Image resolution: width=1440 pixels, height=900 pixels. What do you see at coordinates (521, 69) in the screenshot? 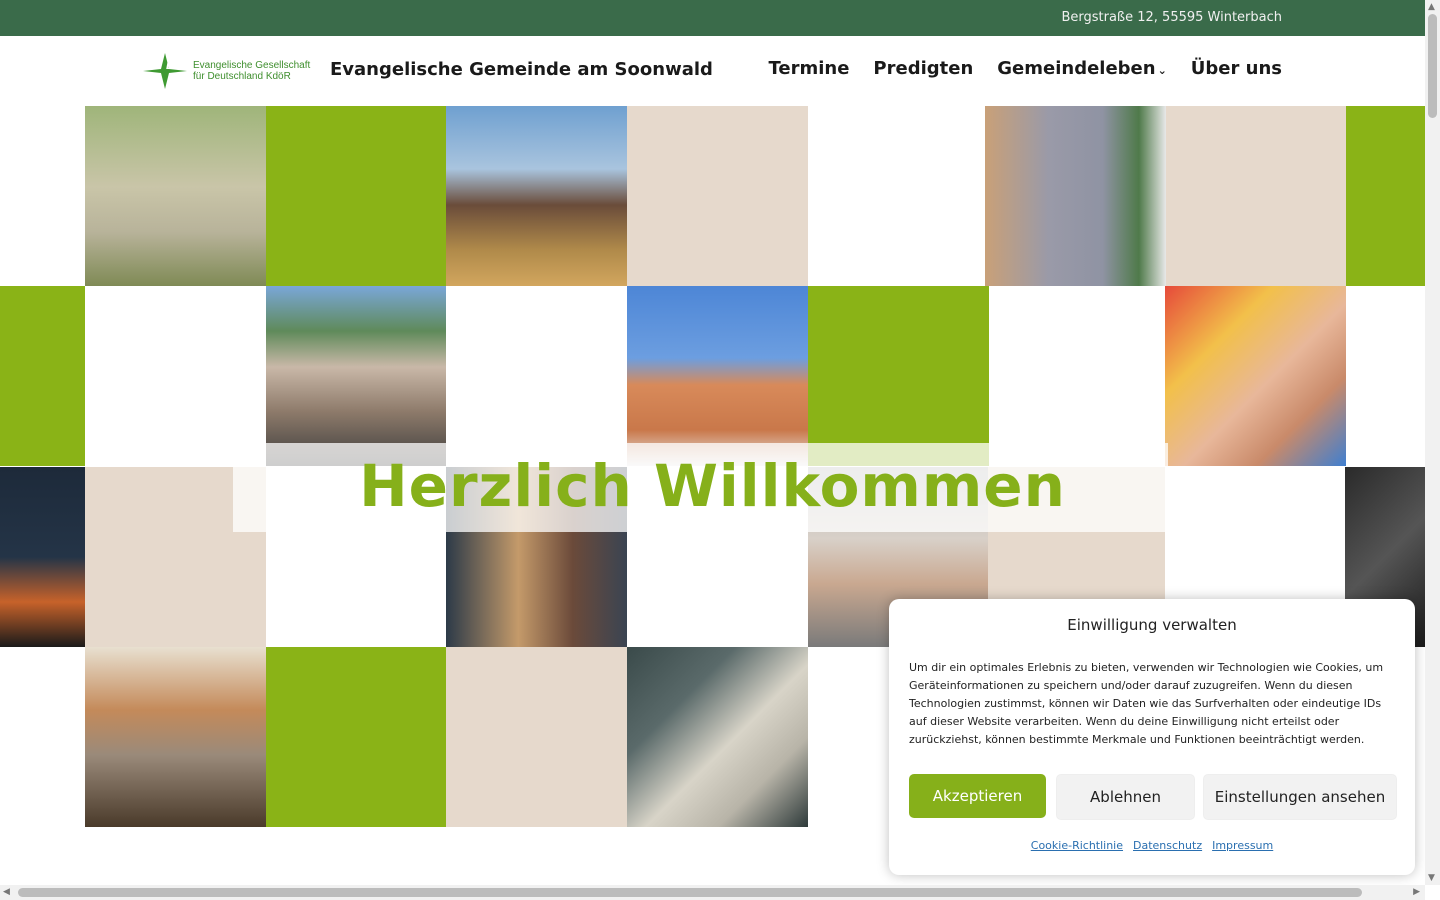
I see `site-title: Evangelische Gemeinde am Soonwald` at bounding box center [521, 69].